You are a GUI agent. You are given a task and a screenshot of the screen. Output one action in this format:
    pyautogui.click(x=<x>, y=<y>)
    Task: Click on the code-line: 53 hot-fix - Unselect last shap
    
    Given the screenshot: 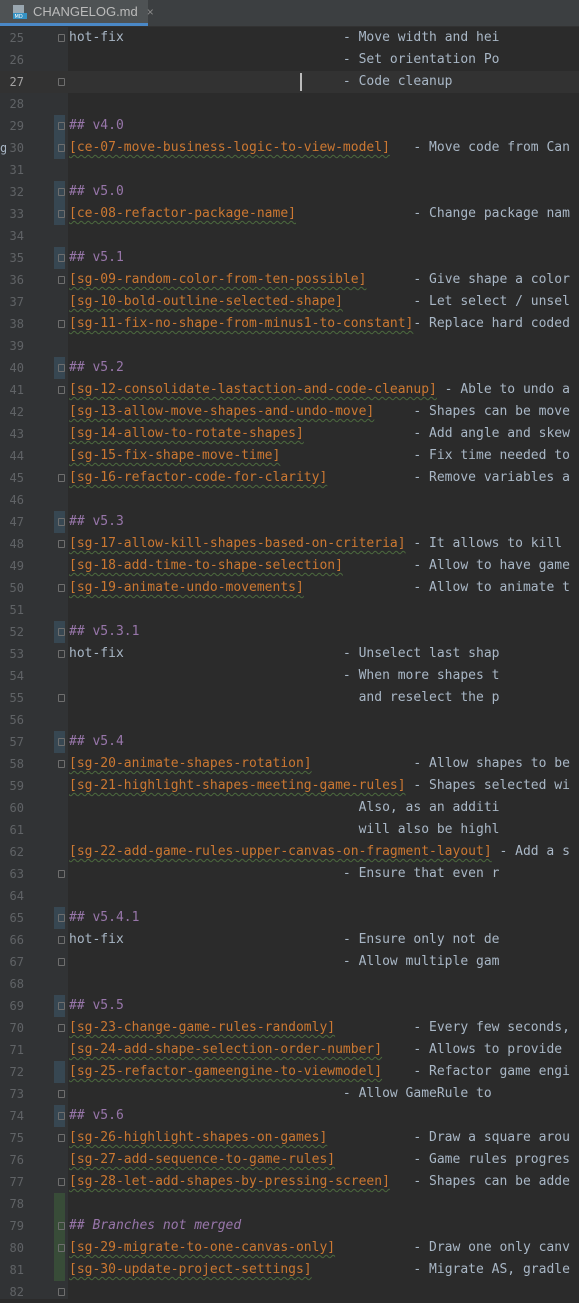 What is the action you would take?
    pyautogui.click(x=289, y=654)
    